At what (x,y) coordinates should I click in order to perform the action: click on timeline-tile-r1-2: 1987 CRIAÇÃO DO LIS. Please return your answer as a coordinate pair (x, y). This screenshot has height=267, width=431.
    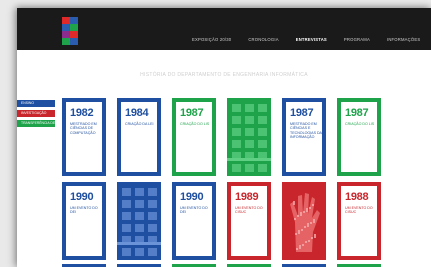
    Looking at the image, I should click on (194, 137).